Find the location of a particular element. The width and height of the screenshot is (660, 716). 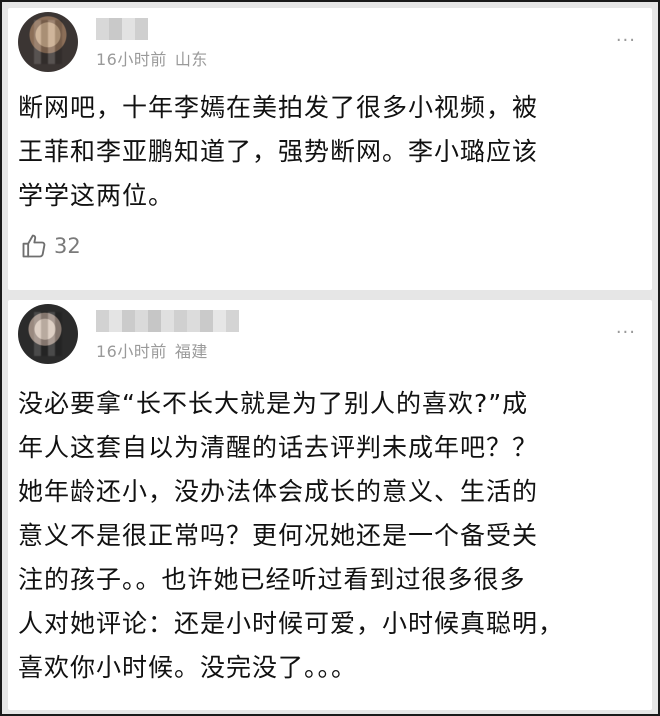

comment-meta: 16小时前 山东 is located at coordinates (152, 58).